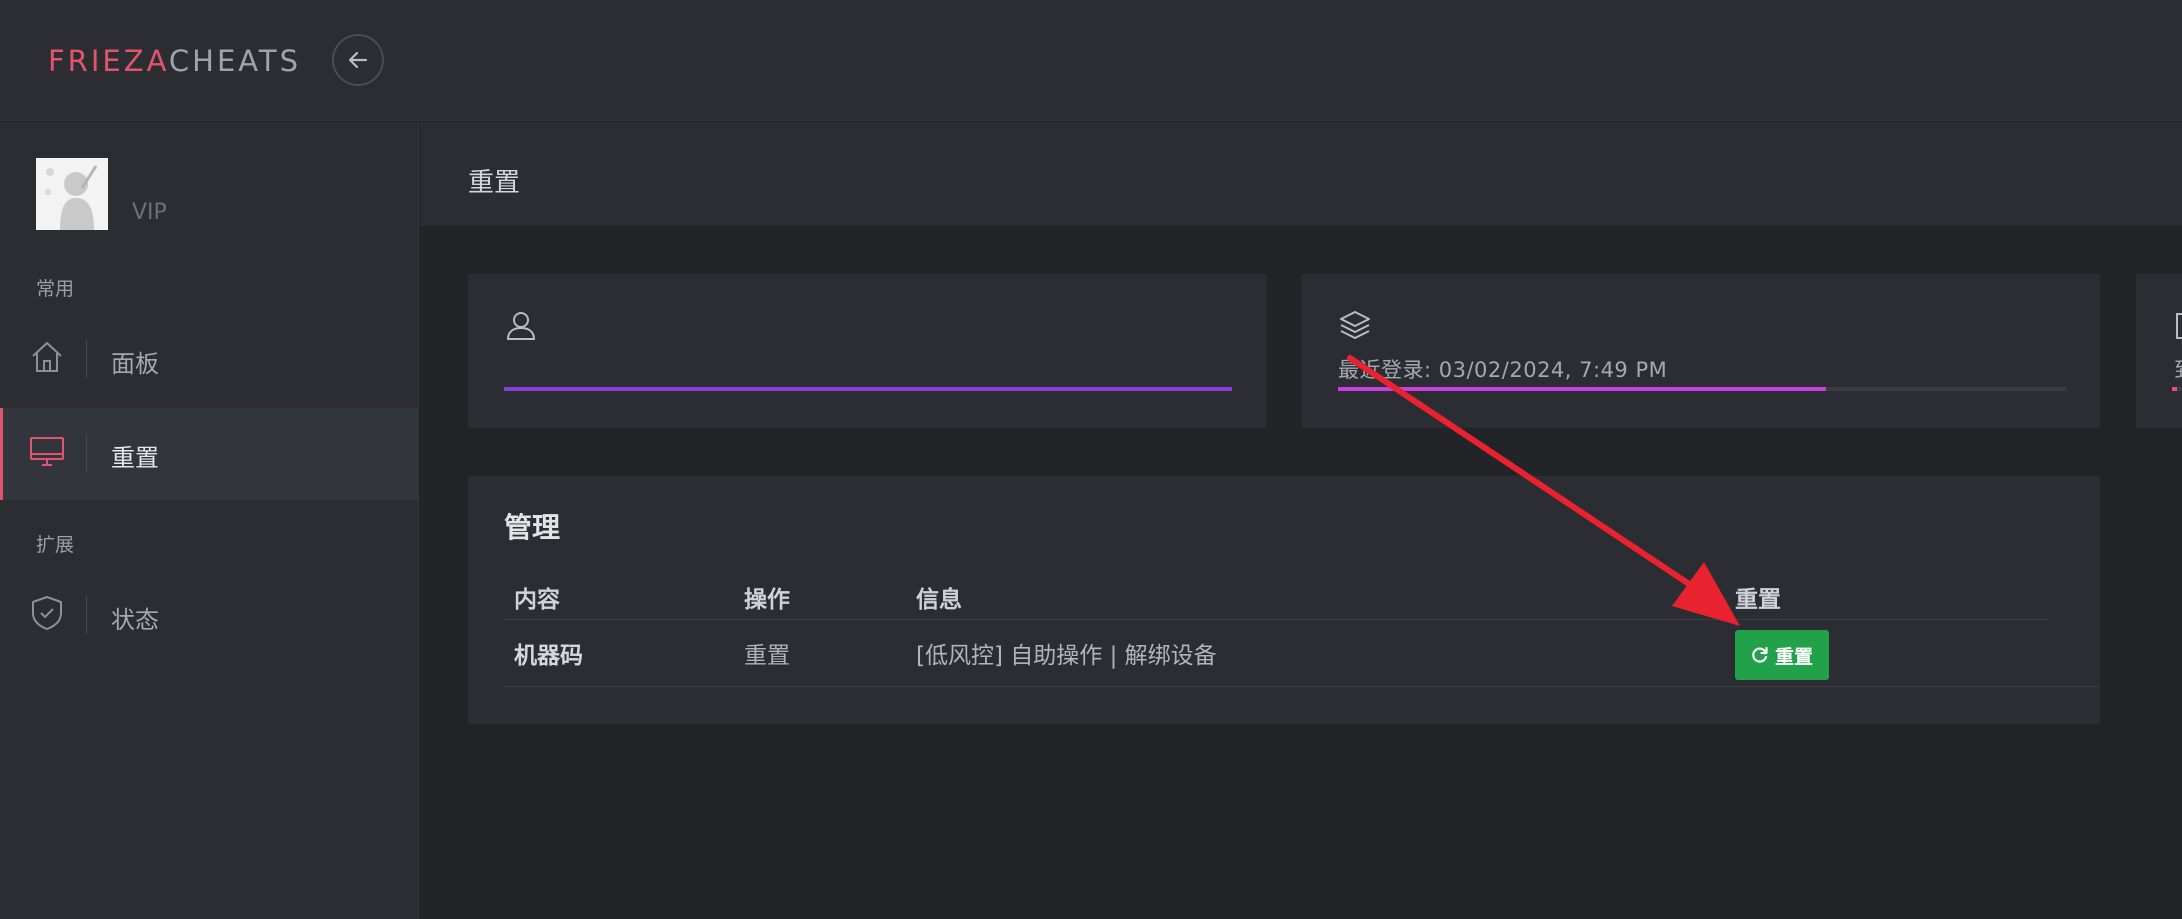 This screenshot has height=919, width=2182. Describe the element at coordinates (1066, 656) in the screenshot. I see `cell-info: [低风控] 自助操作 | 解绑设备` at that location.